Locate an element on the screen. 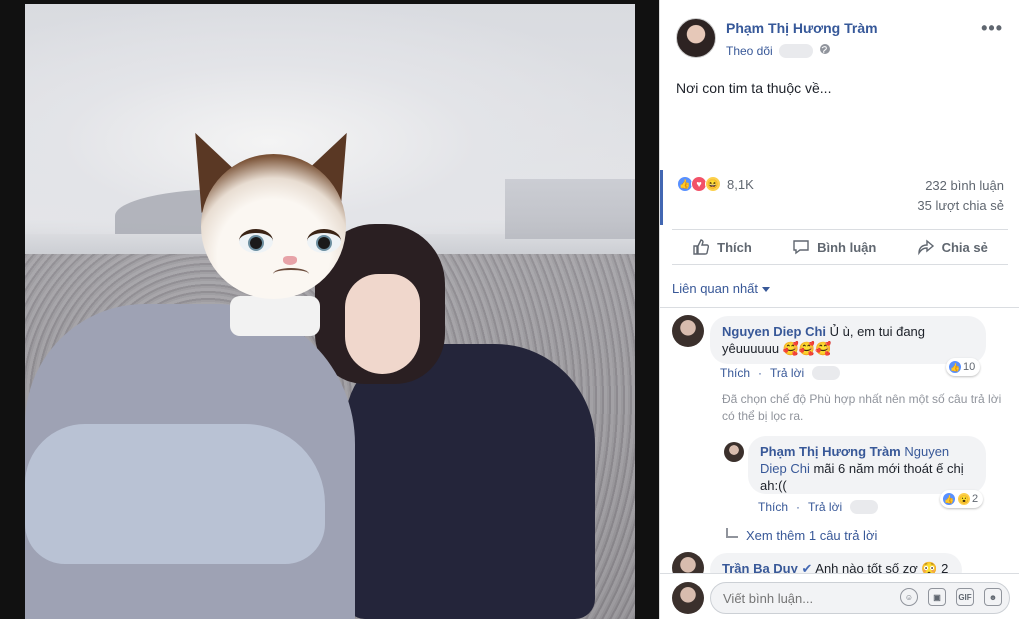 Image resolution: width=1019 pixels, height=619 pixels. post-stats: 👍 ♥ 😆 8,1K 232 bình luận 35 lượt chia sẻ is located at coordinates (839, 197).